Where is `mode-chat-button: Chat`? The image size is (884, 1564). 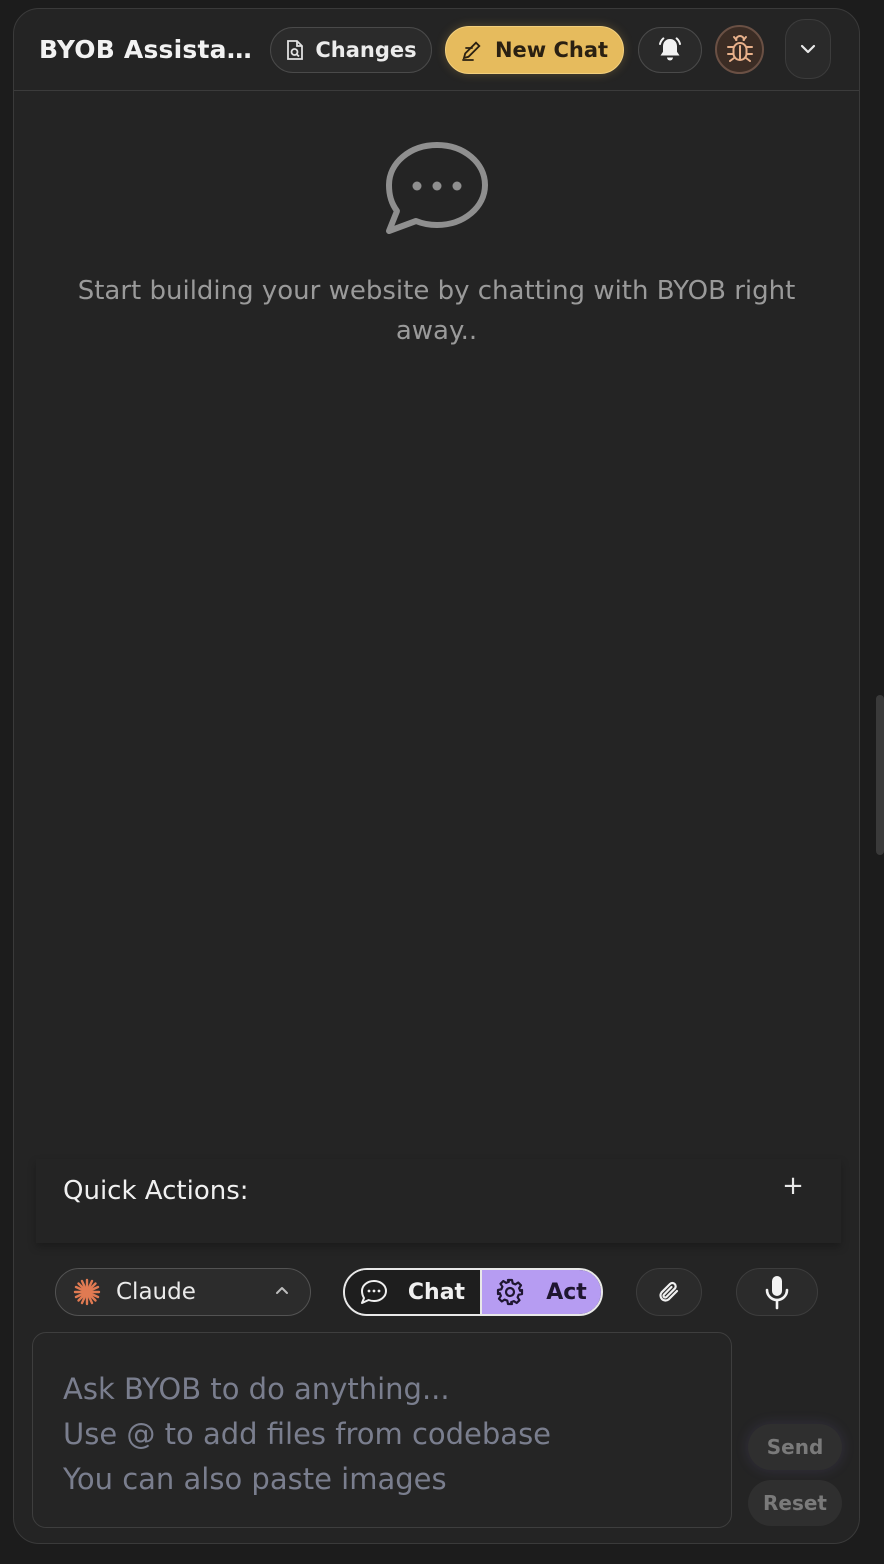
mode-chat-button: Chat is located at coordinates (413, 1292).